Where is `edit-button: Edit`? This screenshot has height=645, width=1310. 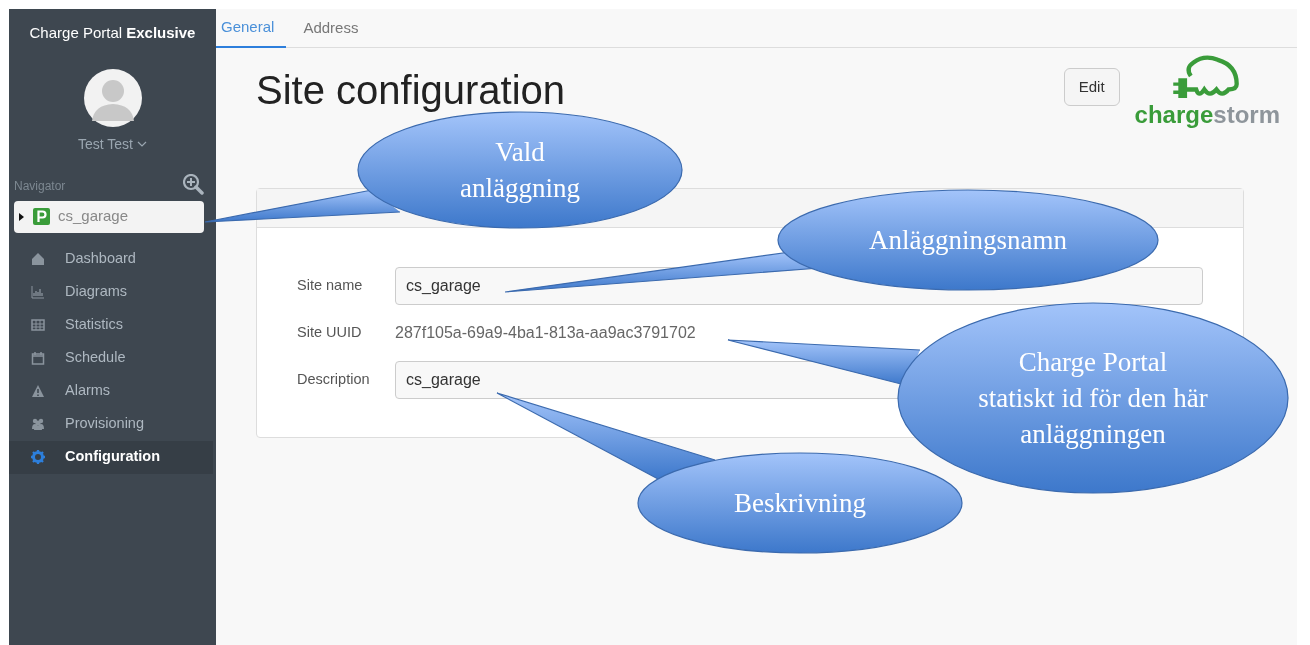
edit-button: Edit is located at coordinates (1091, 87).